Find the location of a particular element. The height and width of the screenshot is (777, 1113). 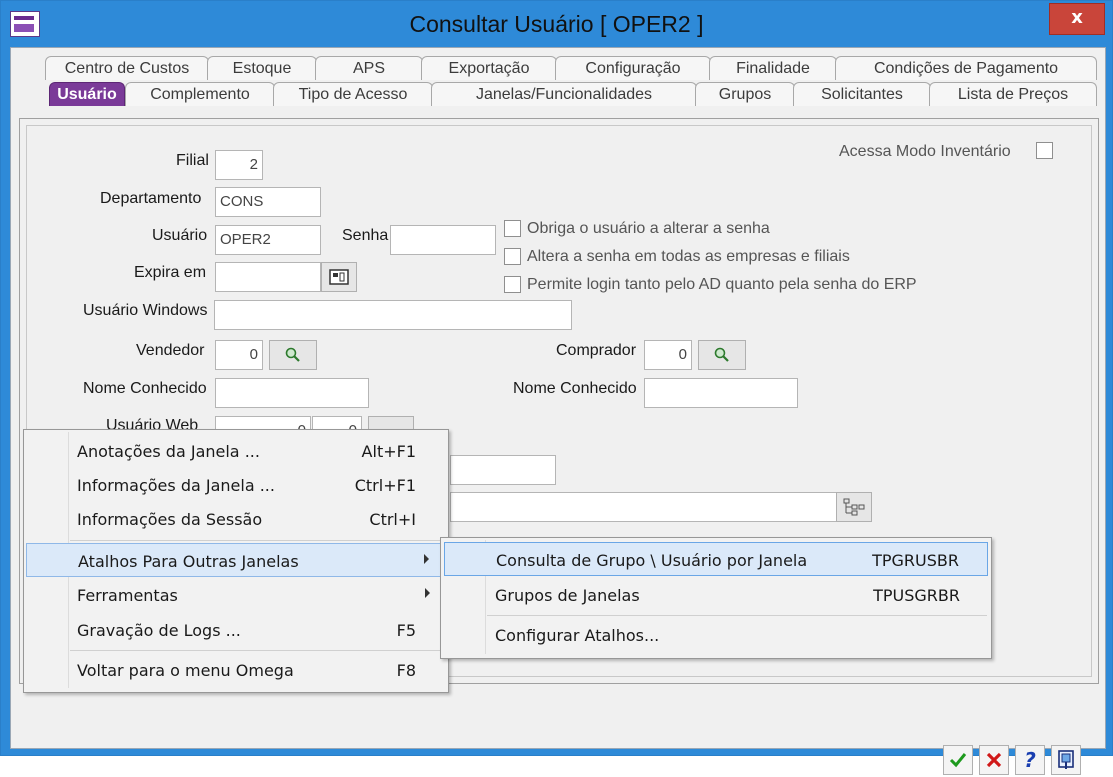

window-title: Consultar Usuário [ OPER2 ] is located at coordinates (556, 24).